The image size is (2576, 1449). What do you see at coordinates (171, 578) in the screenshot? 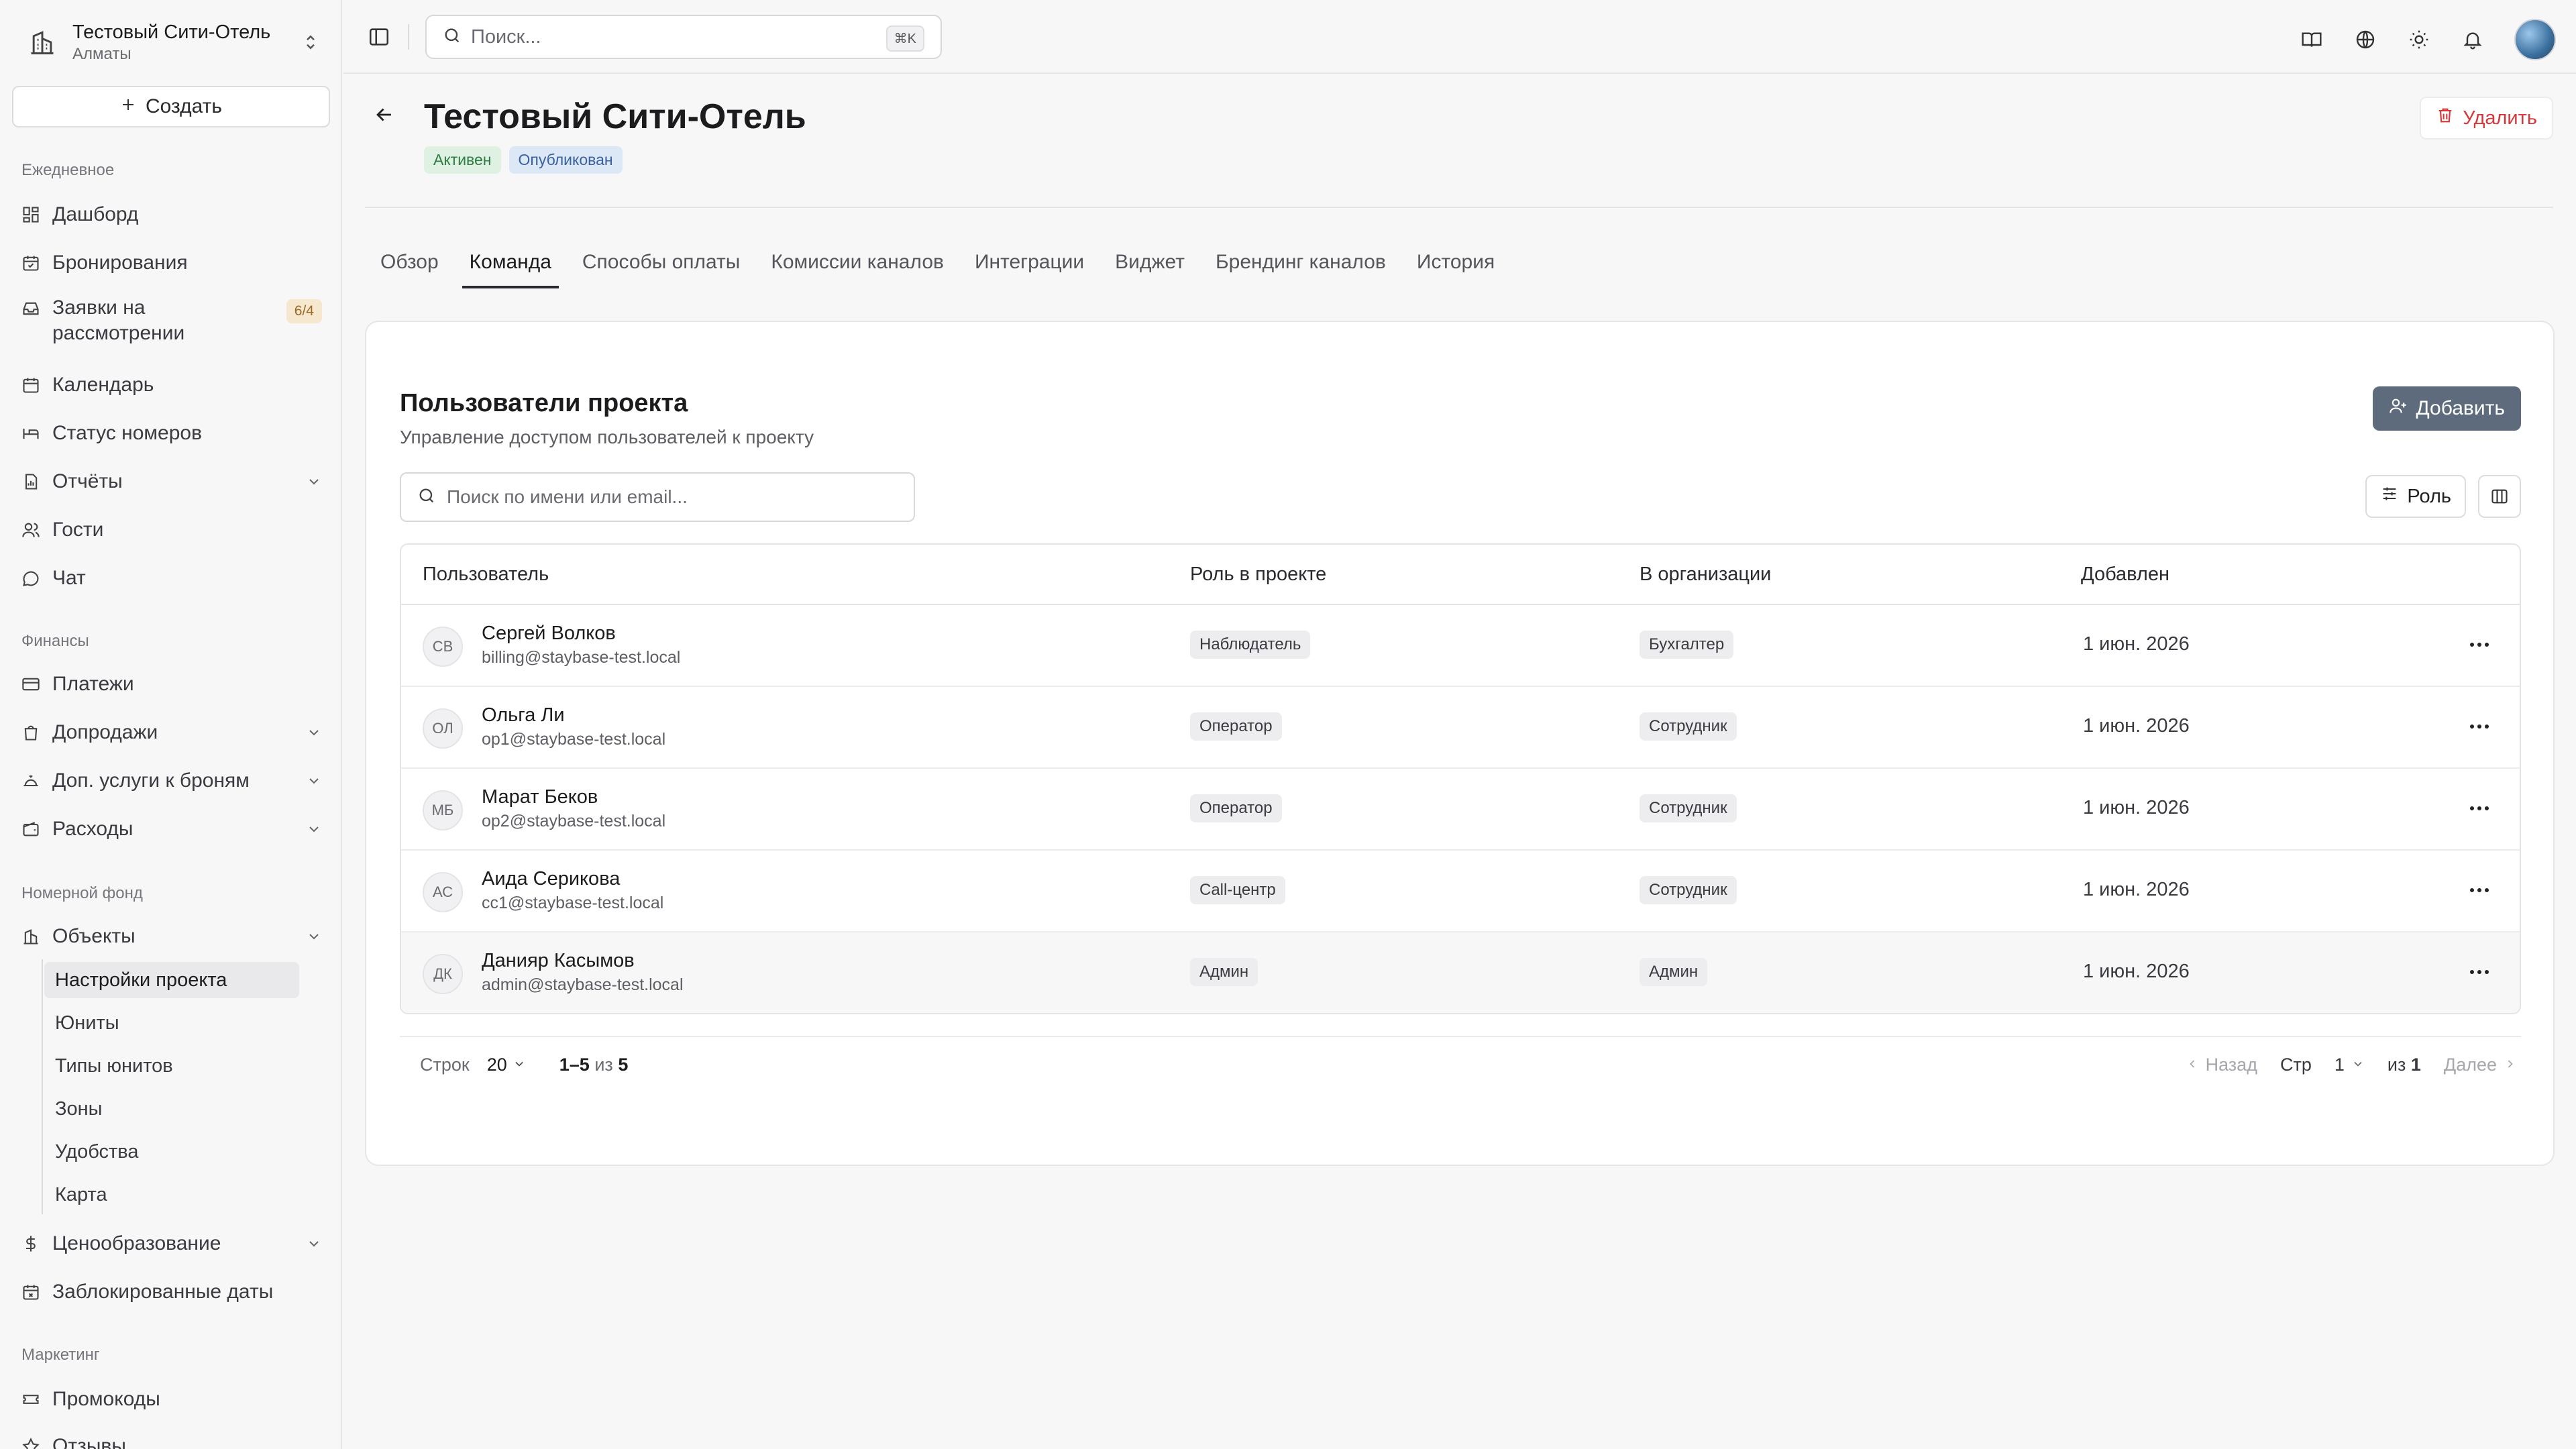
I see `sidebar-item-chat: Чат` at bounding box center [171, 578].